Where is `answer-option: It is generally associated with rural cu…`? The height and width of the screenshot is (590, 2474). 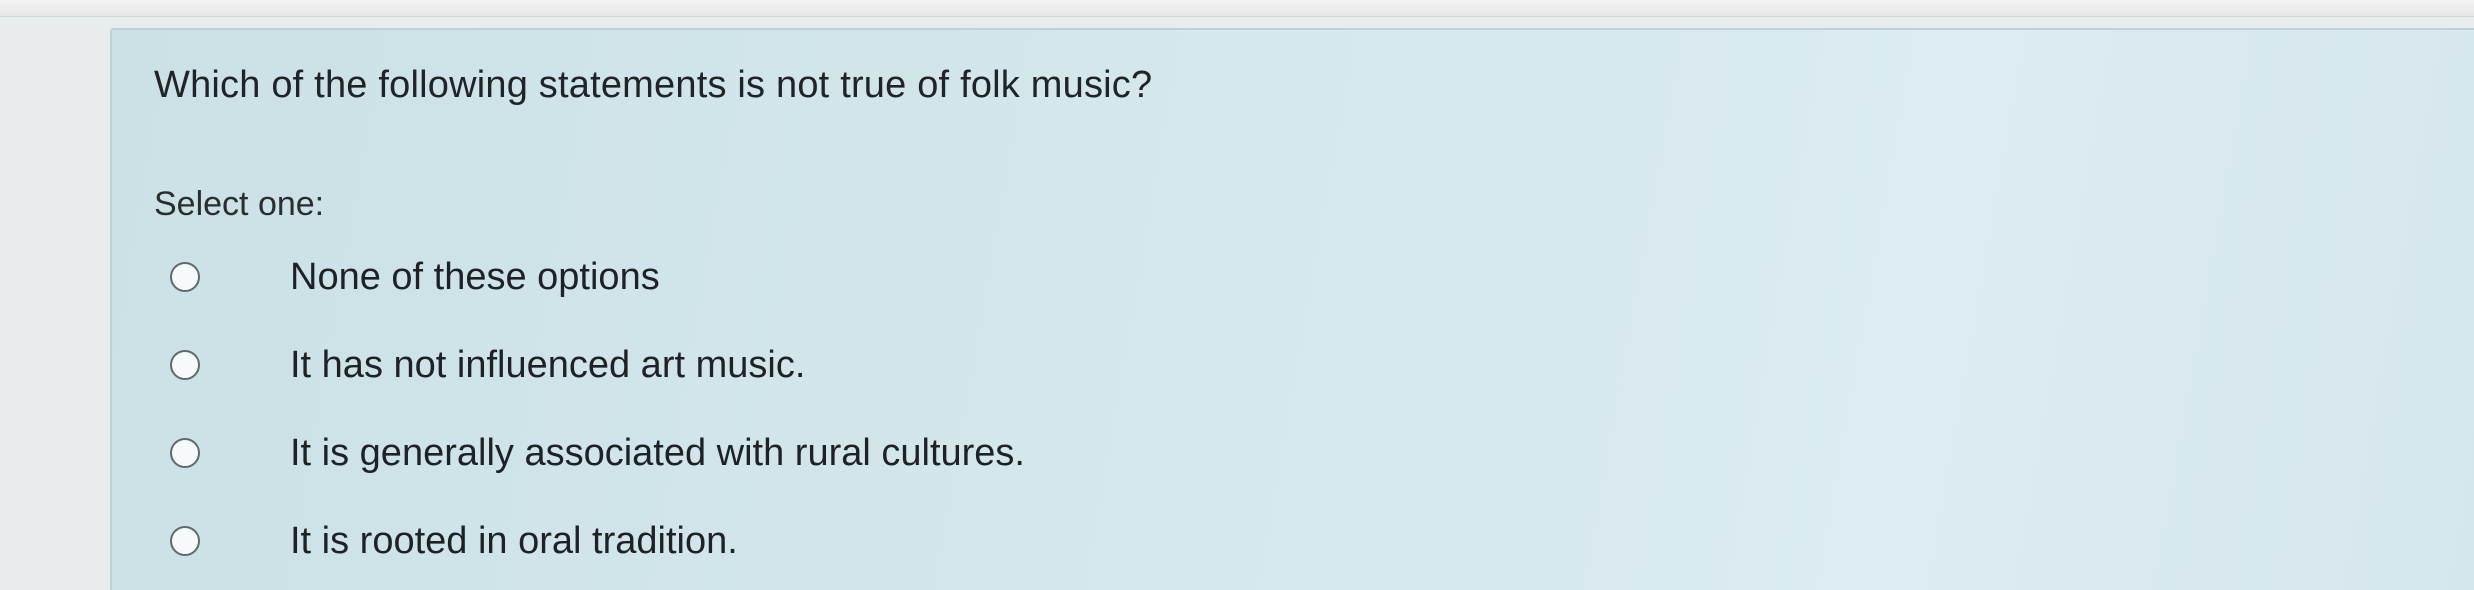
answer-option: It is generally associated with rural cu… is located at coordinates (597, 453).